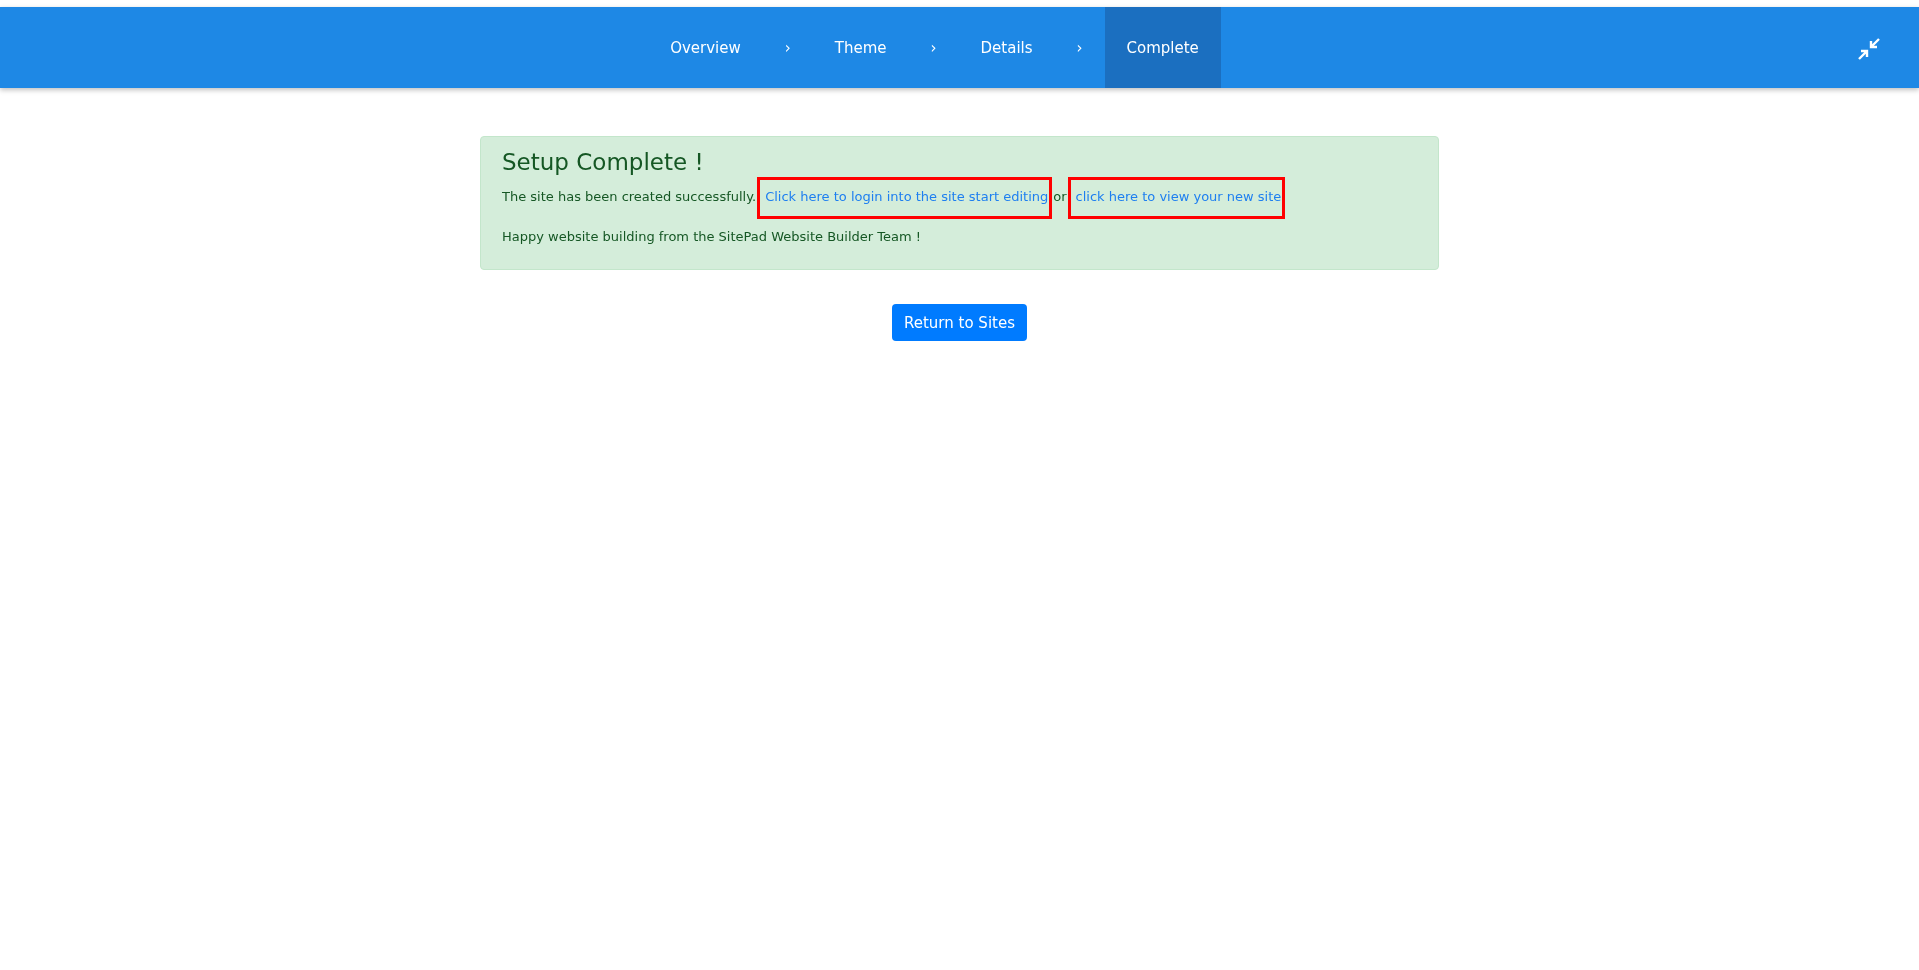 This screenshot has height=970, width=1919. Describe the element at coordinates (1178, 196) in the screenshot. I see `site-link: click here to view your new site` at that location.